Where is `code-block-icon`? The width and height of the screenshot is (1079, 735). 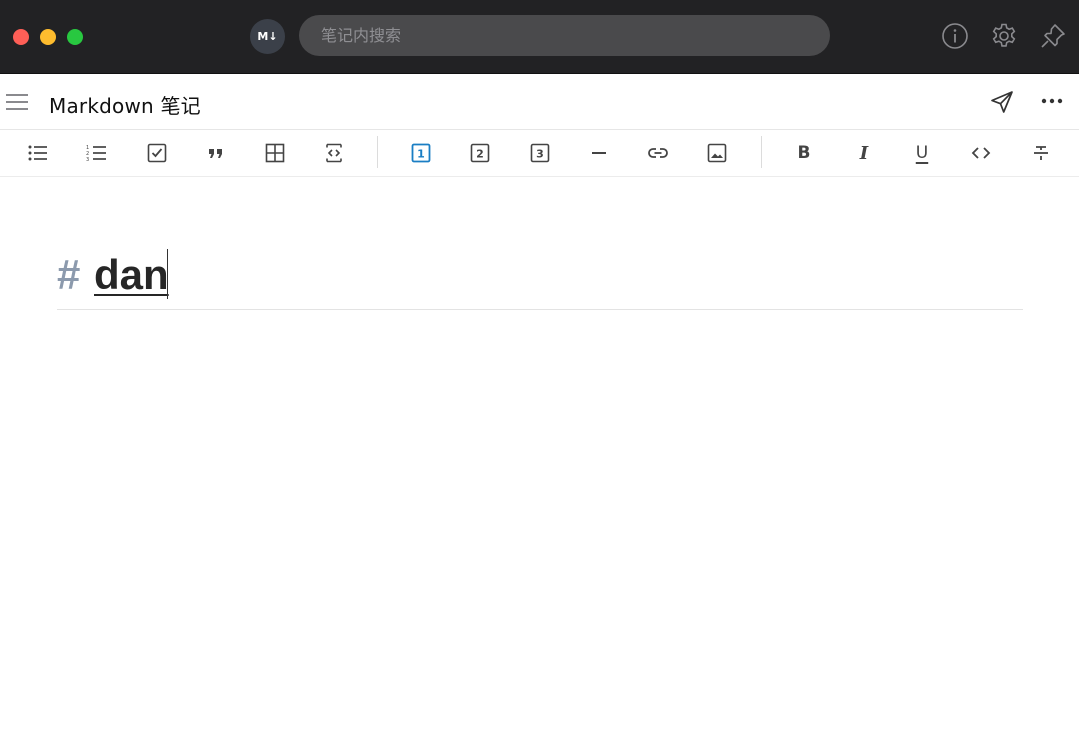
code-block-icon is located at coordinates (334, 153).